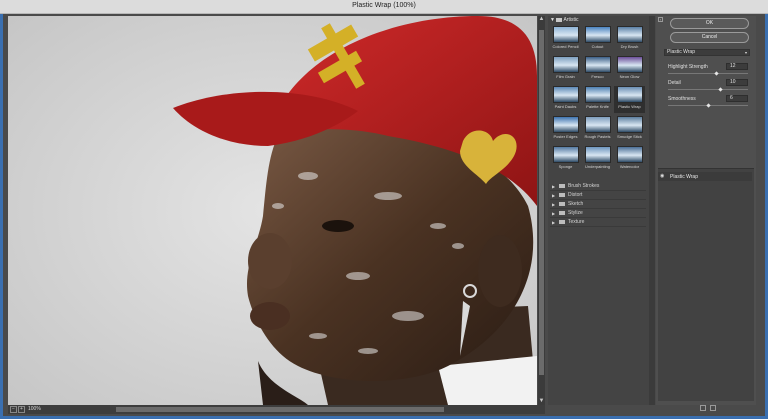 The height and width of the screenshot is (419, 768). What do you see at coordinates (597, 76) in the screenshot?
I see `filter-thumbnail-label: Fresco` at bounding box center [597, 76].